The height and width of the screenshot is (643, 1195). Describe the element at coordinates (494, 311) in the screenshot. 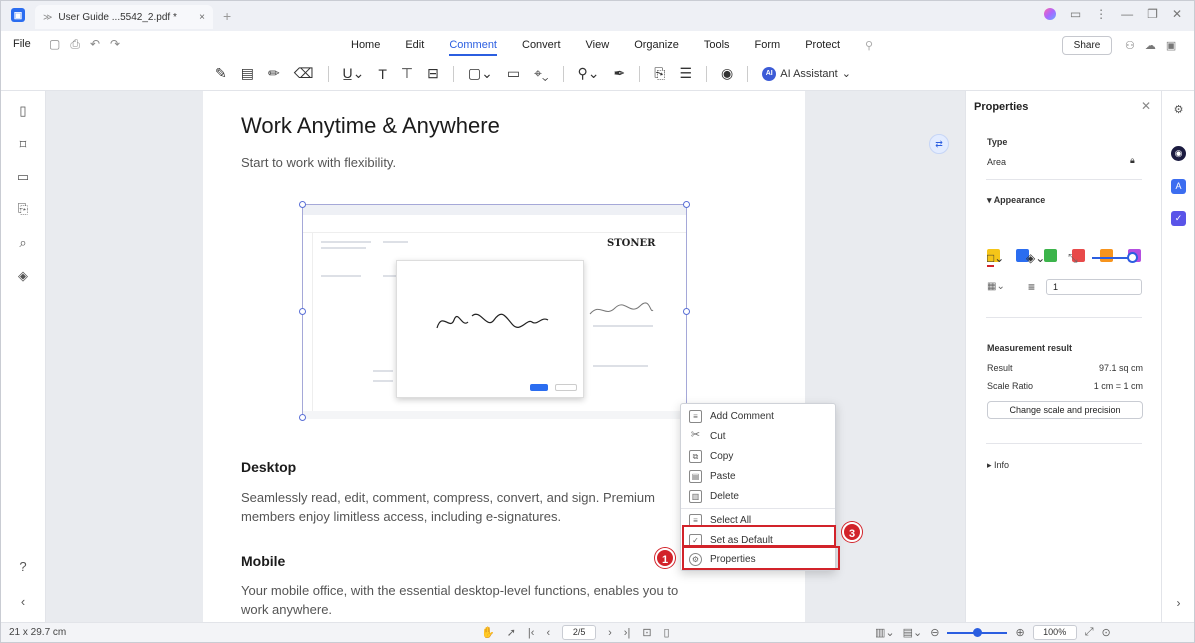

I see `selected-image: STONER` at that location.